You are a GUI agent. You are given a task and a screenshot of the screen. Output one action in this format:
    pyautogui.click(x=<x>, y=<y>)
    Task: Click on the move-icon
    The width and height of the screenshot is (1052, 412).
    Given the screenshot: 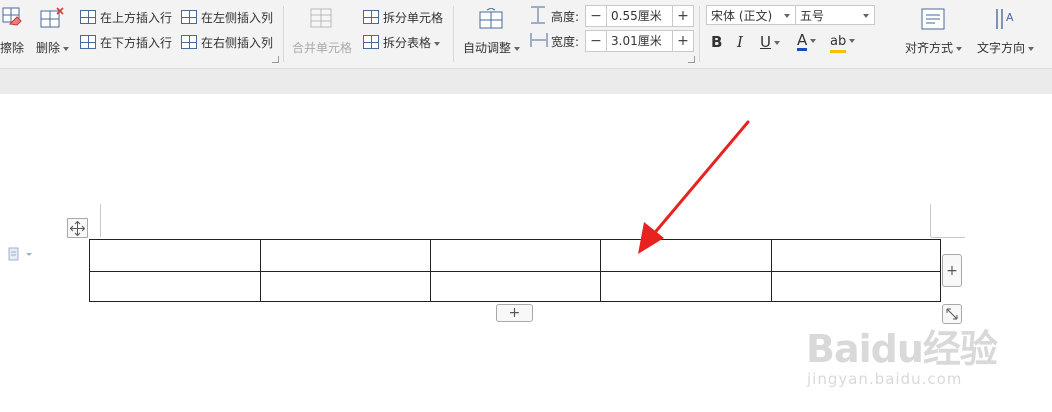 What is the action you would take?
    pyautogui.click(x=77, y=228)
    